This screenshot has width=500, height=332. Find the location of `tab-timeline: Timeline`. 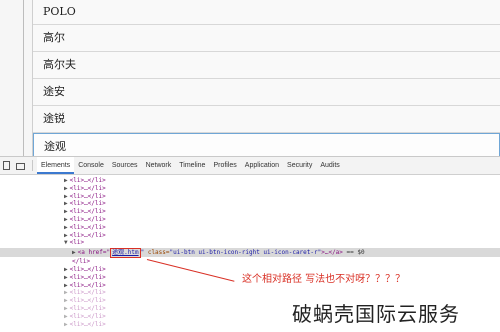

tab-timeline: Timeline is located at coordinates (192, 165).